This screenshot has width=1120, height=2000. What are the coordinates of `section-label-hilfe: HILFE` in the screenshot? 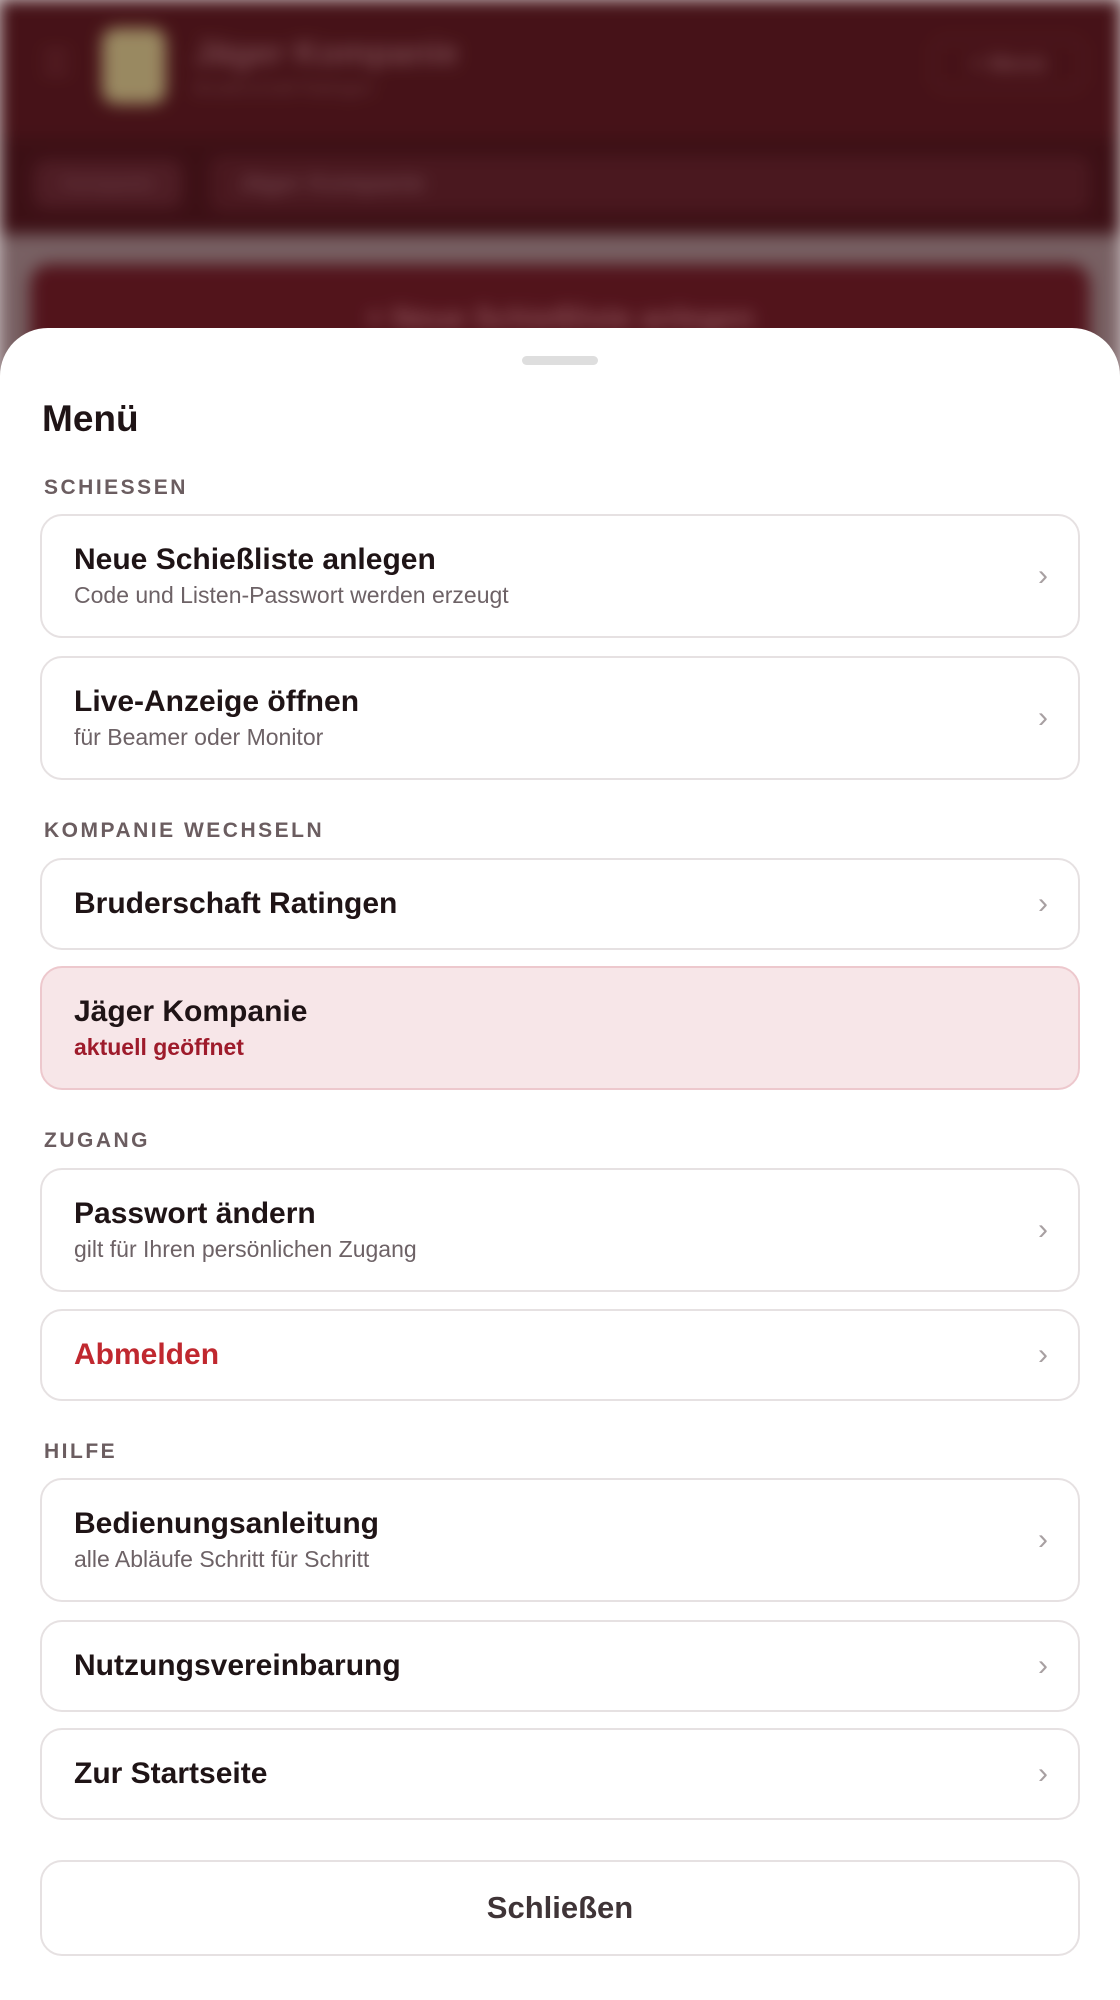 It's located at (81, 1451).